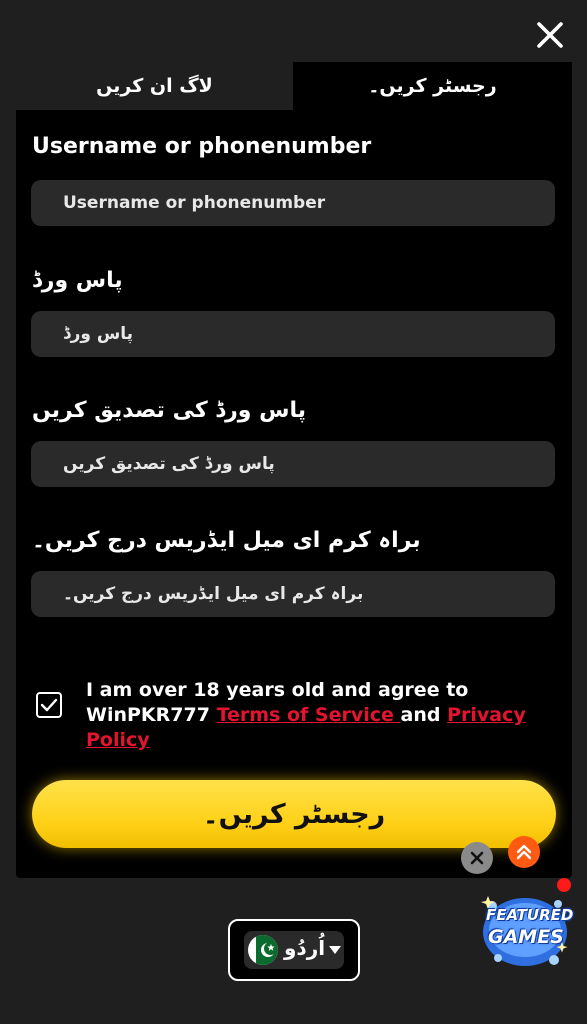  I want to click on check-icon, so click(49, 705).